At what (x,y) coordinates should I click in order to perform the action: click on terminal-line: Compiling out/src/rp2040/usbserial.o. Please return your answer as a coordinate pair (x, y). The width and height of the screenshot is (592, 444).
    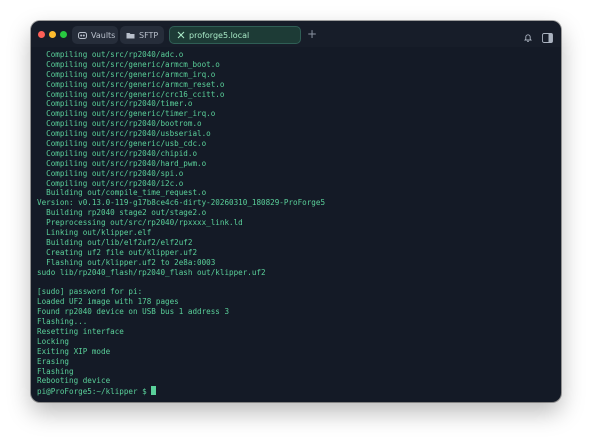
    Looking at the image, I should click on (124, 134).